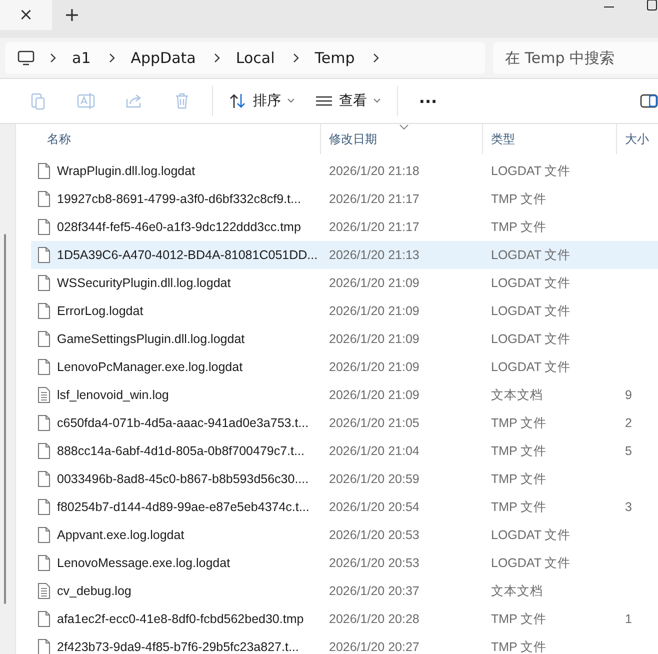  Describe the element at coordinates (374, 451) in the screenshot. I see `modified-date: 2026/1/20 21:04` at that location.